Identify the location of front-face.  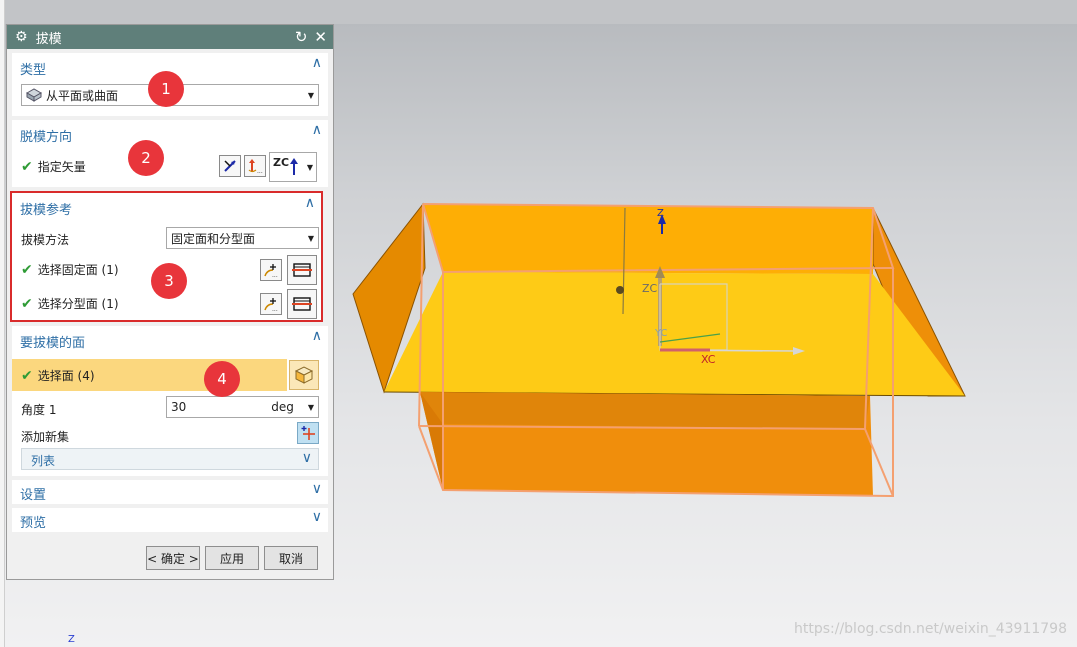
(674, 334).